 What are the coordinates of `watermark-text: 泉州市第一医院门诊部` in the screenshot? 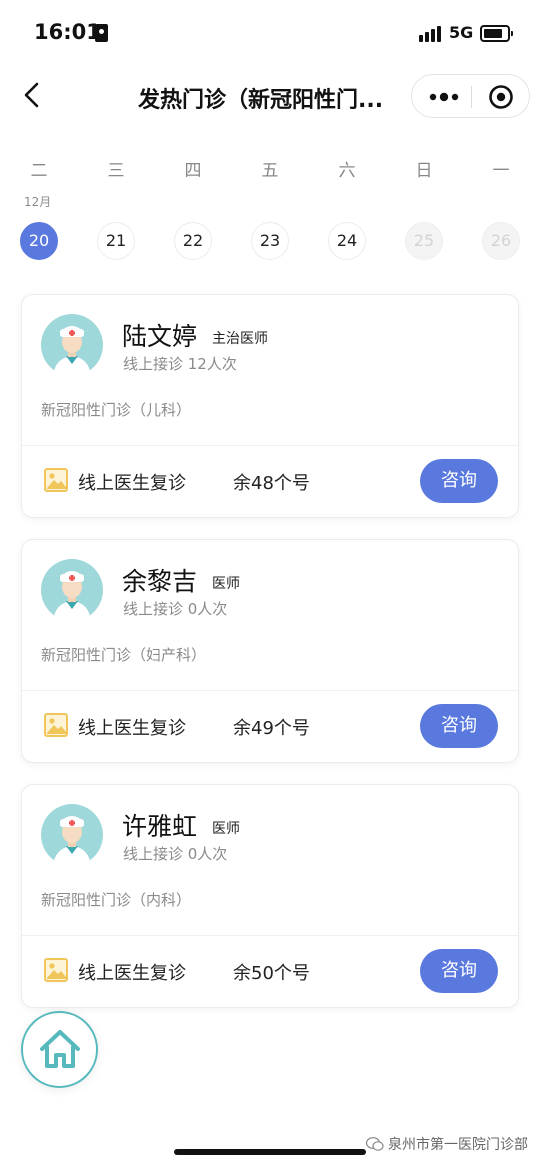 It's located at (458, 1145).